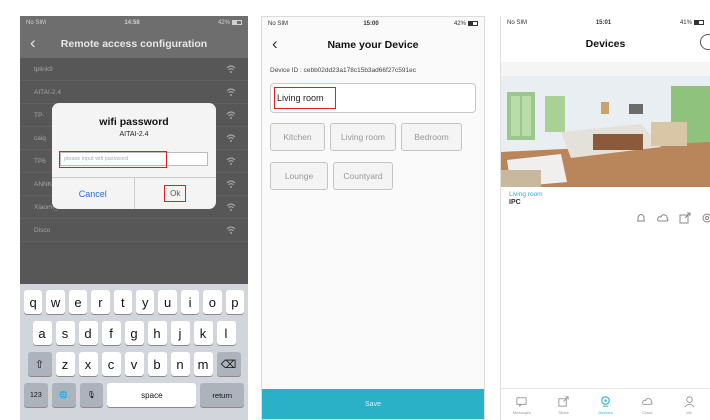 The image size is (710, 420). Describe the element at coordinates (167, 302) in the screenshot. I see `key-u: u` at that location.